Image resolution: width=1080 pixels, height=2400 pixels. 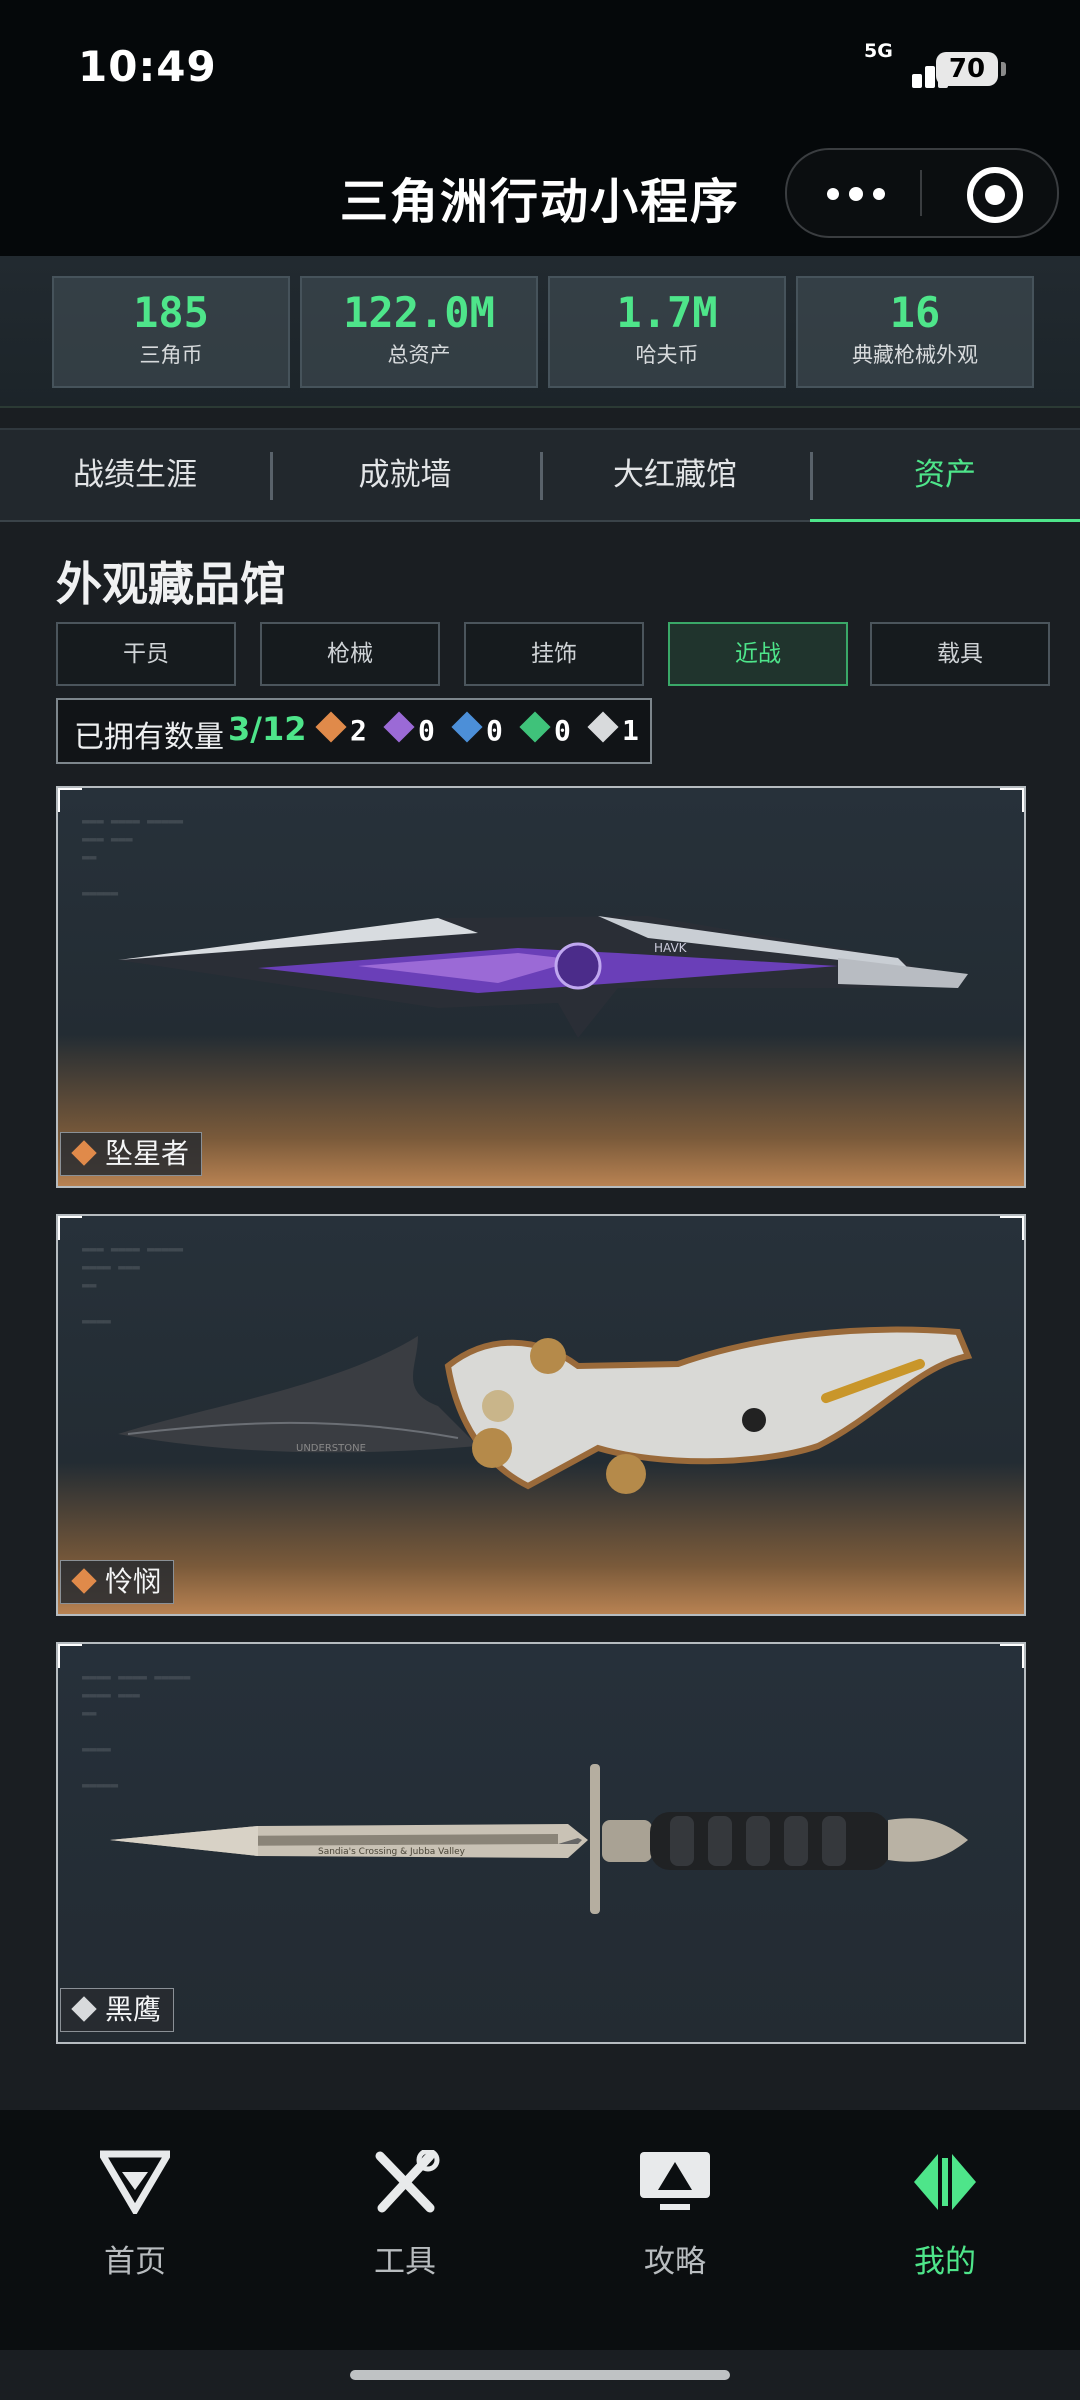 I want to click on stat-card-total-assets: 122.0M 总资产, so click(x=419, y=332).